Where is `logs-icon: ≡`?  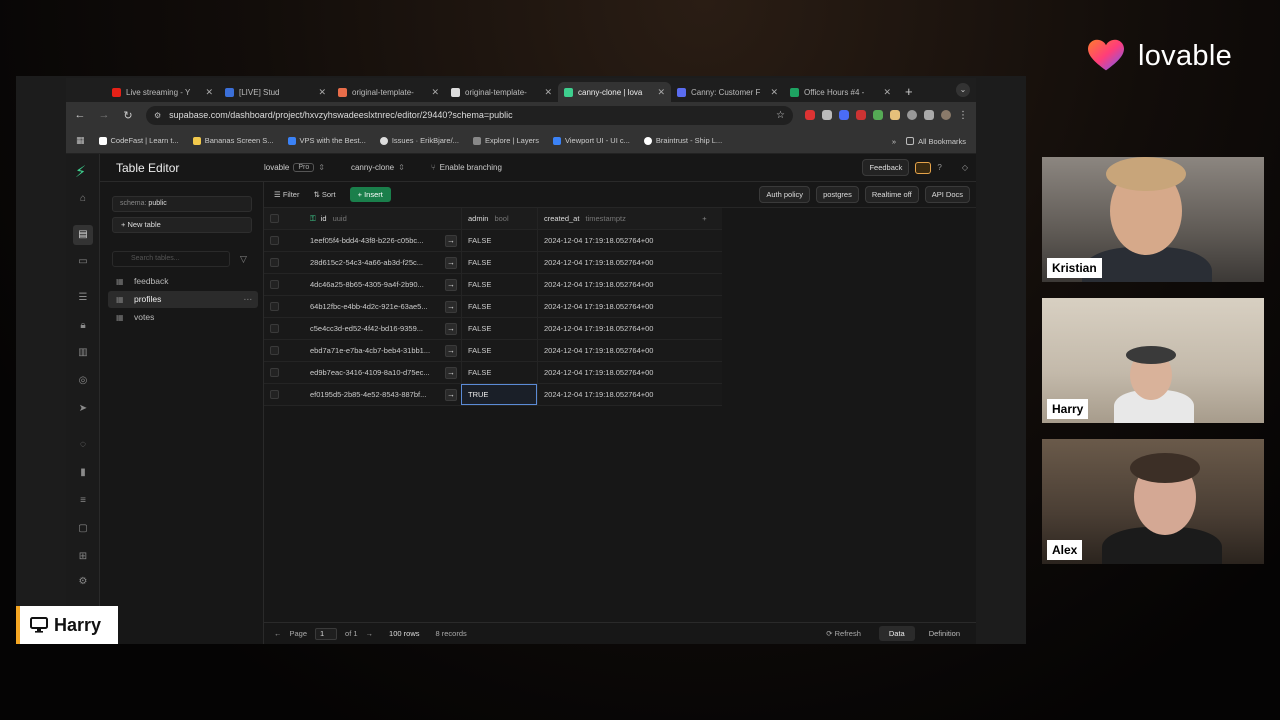
logs-icon: ≡ is located at coordinates (83, 501).